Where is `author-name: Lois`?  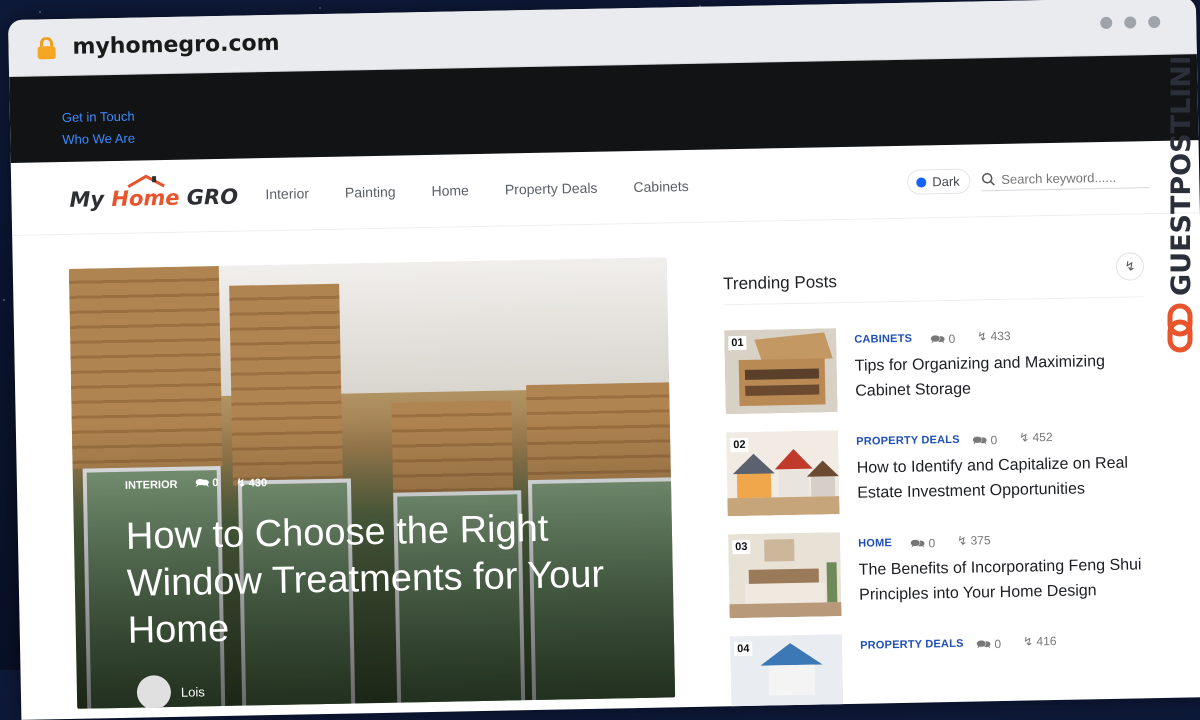
author-name: Lois is located at coordinates (193, 691).